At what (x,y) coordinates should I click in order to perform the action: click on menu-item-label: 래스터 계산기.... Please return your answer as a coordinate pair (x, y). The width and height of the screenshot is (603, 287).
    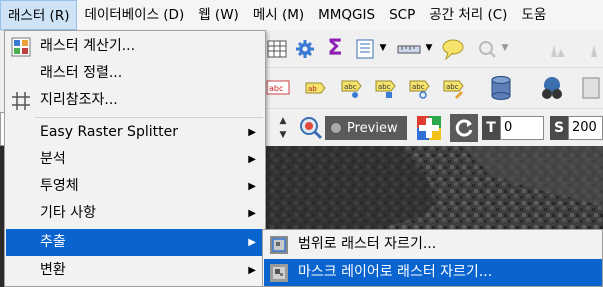
    Looking at the image, I should click on (88, 46).